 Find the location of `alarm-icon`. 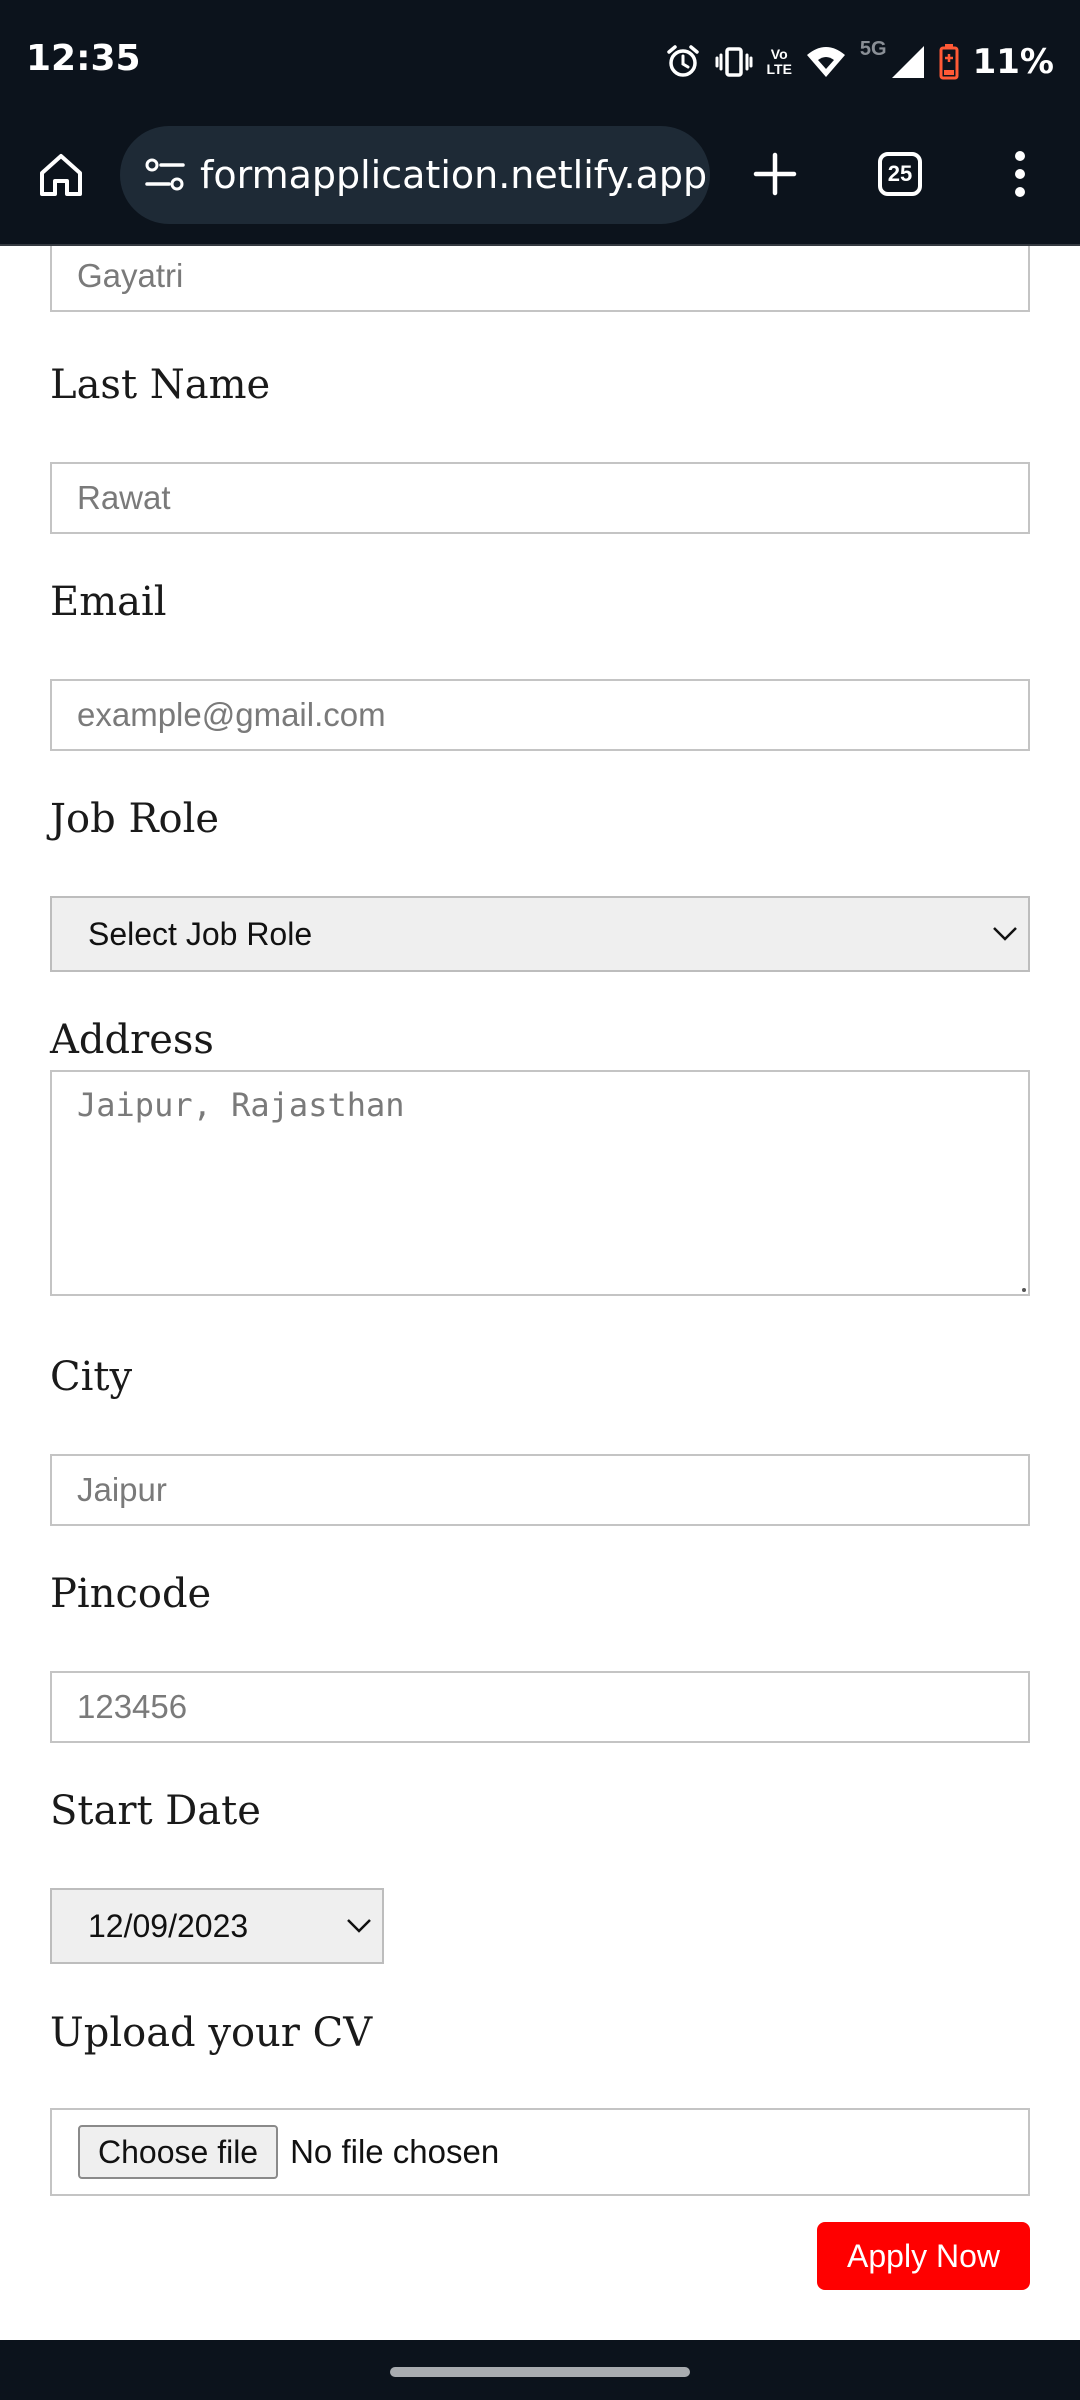

alarm-icon is located at coordinates (682, 61).